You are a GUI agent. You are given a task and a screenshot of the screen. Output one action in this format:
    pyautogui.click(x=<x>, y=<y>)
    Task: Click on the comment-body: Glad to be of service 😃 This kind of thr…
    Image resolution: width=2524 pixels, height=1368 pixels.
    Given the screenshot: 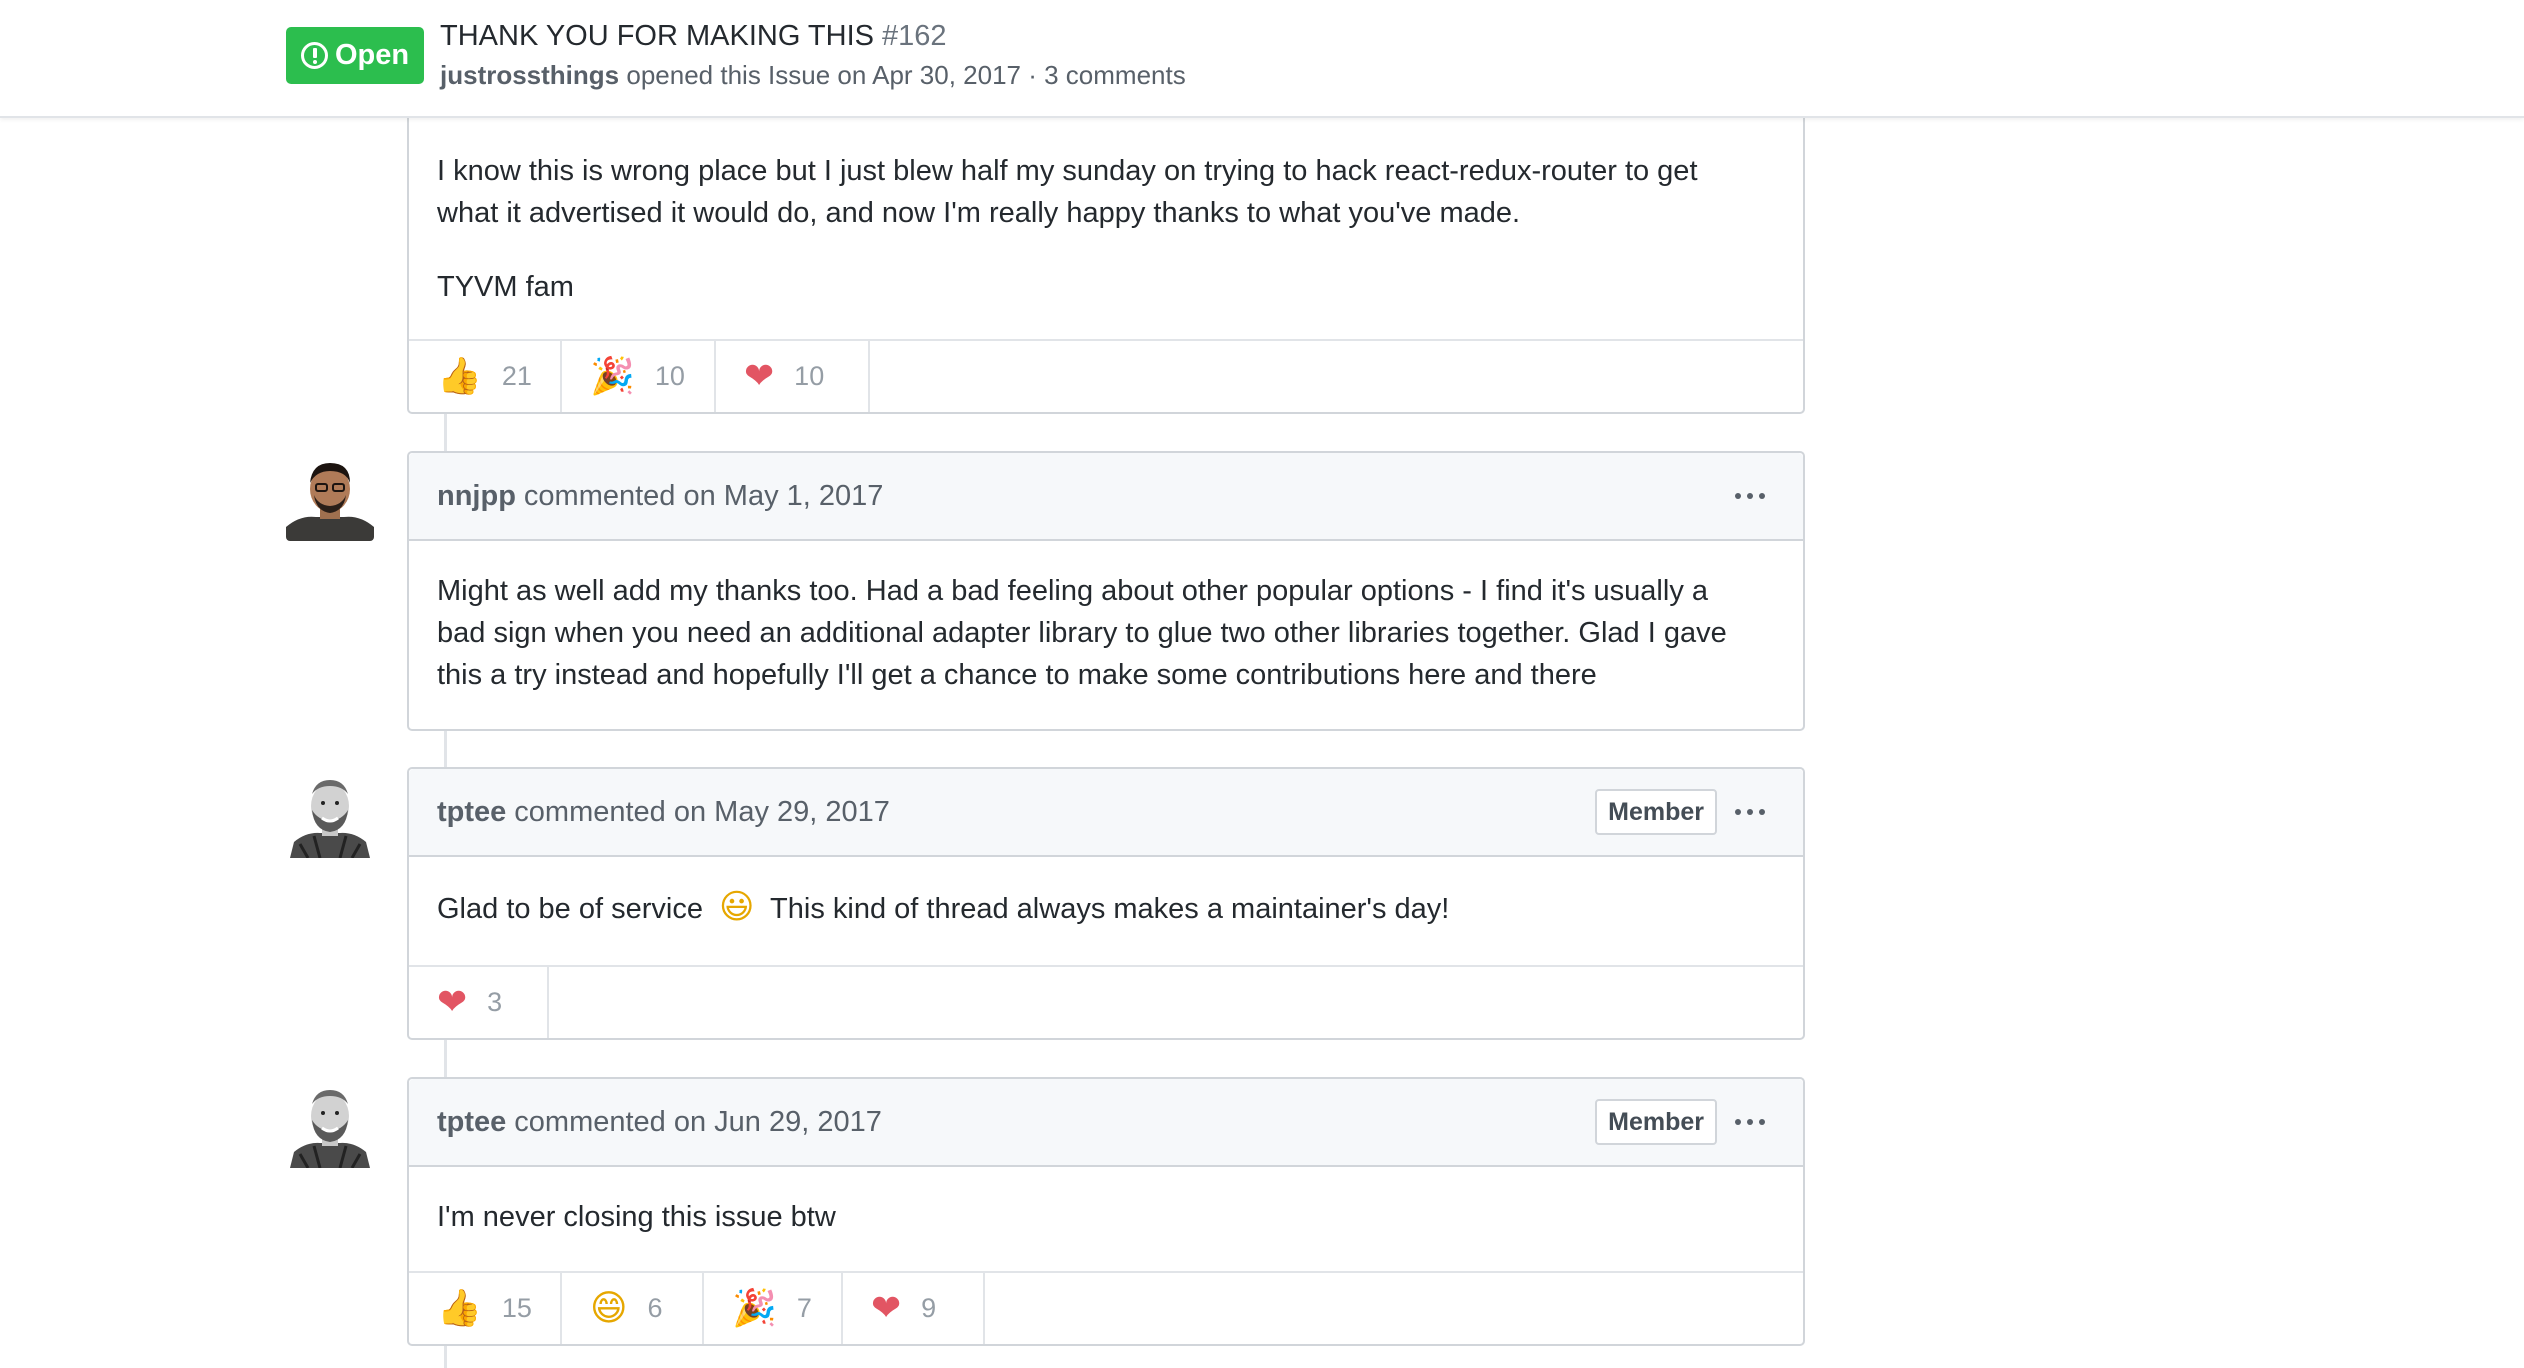 What is the action you would take?
    pyautogui.click(x=1106, y=910)
    